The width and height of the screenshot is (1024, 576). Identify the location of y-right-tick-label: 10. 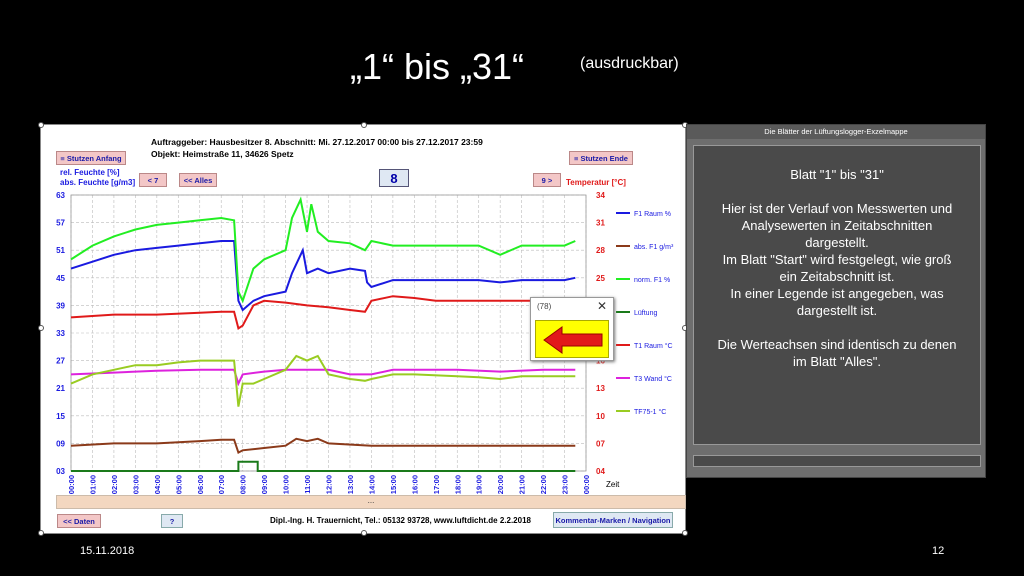
(600, 416).